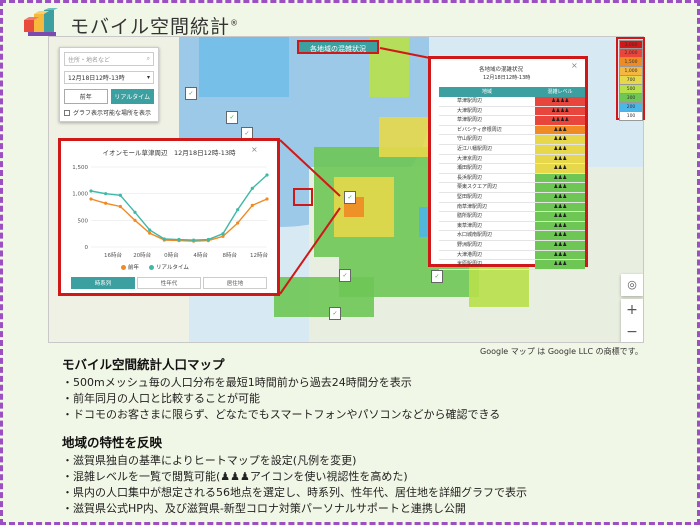 This screenshot has height=525, width=700. What do you see at coordinates (303, 197) in the screenshot?
I see `highlight-box` at bounding box center [303, 197].